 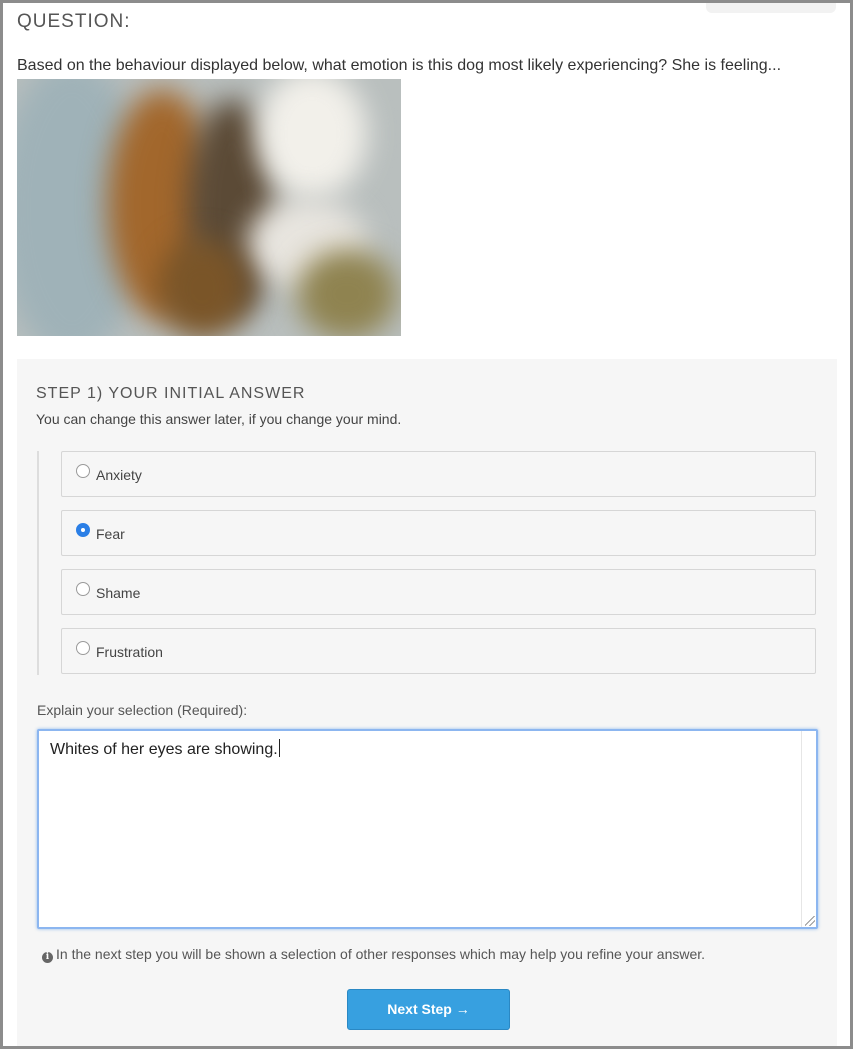 I want to click on option-label: Shame, so click(x=118, y=593).